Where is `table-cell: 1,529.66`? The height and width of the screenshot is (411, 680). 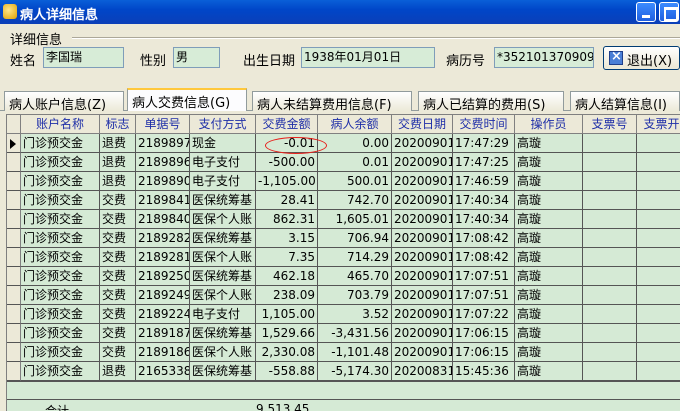 table-cell: 1,529.66 is located at coordinates (287, 333).